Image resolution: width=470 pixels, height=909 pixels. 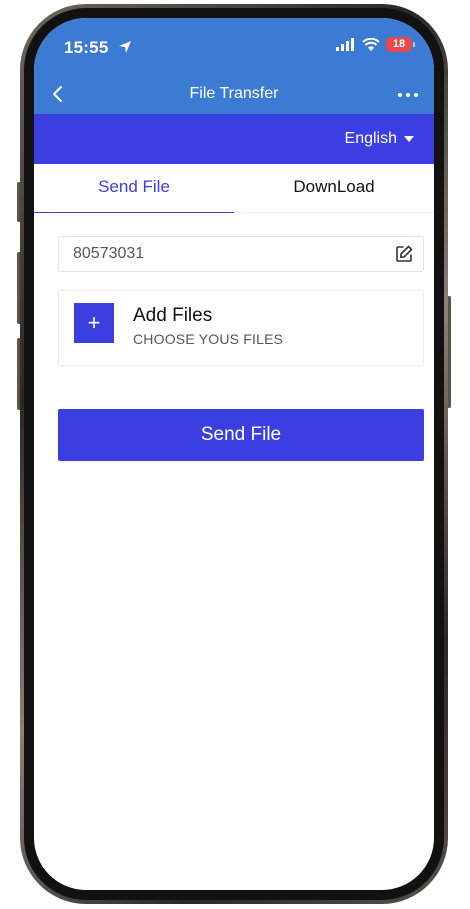 What do you see at coordinates (409, 139) in the screenshot?
I see `caret-down-icon` at bounding box center [409, 139].